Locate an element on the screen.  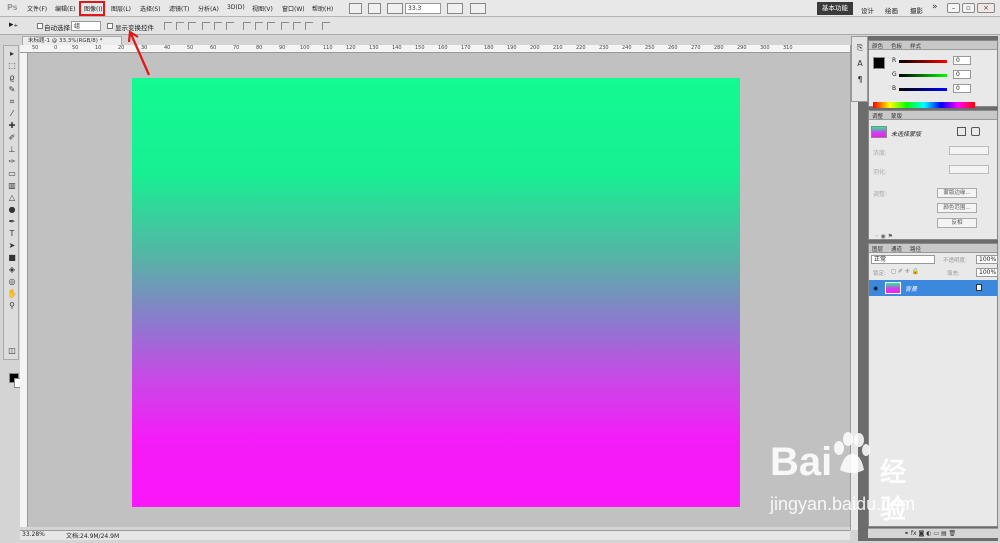
shape-tool-icon: ■ is located at coordinates (12, 257).